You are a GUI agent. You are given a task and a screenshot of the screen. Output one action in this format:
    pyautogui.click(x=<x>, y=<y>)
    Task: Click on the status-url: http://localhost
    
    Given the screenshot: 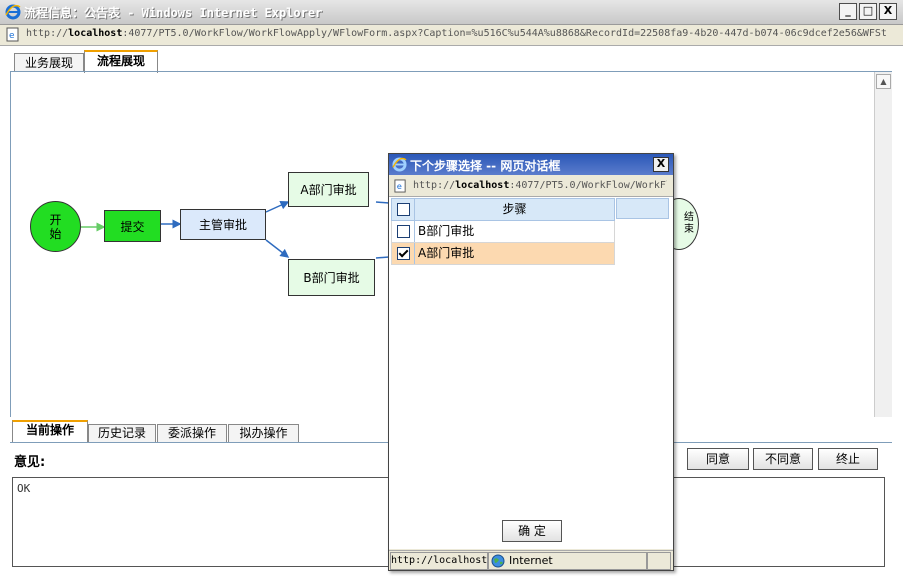 What is the action you would take?
    pyautogui.click(x=439, y=561)
    